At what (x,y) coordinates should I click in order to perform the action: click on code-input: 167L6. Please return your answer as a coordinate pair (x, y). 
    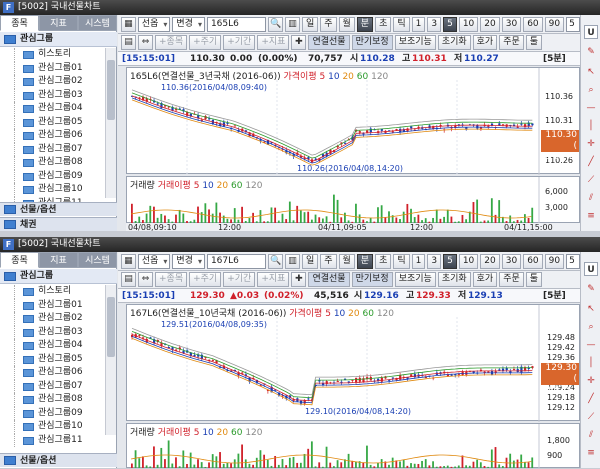
    Looking at the image, I should click on (236, 261).